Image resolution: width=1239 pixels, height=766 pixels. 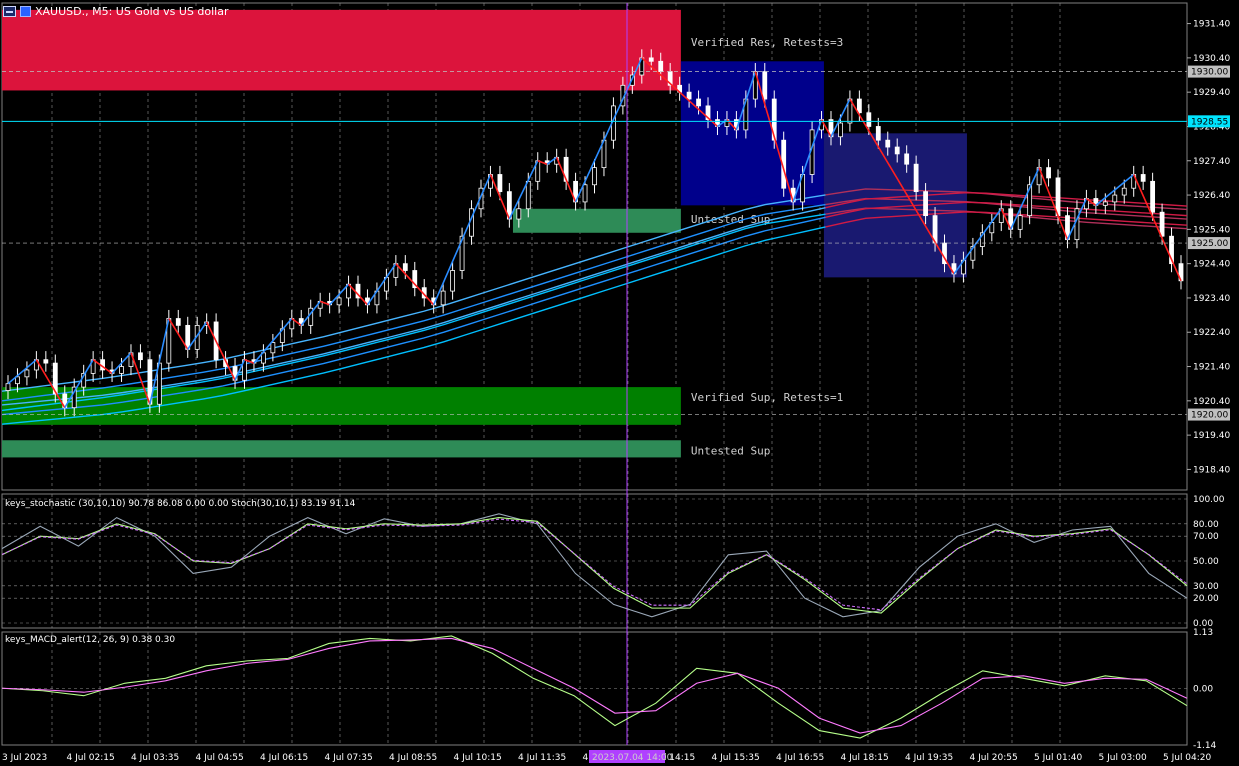 I want to click on price-tick-label-1: 1930.40, so click(x=1211, y=59).